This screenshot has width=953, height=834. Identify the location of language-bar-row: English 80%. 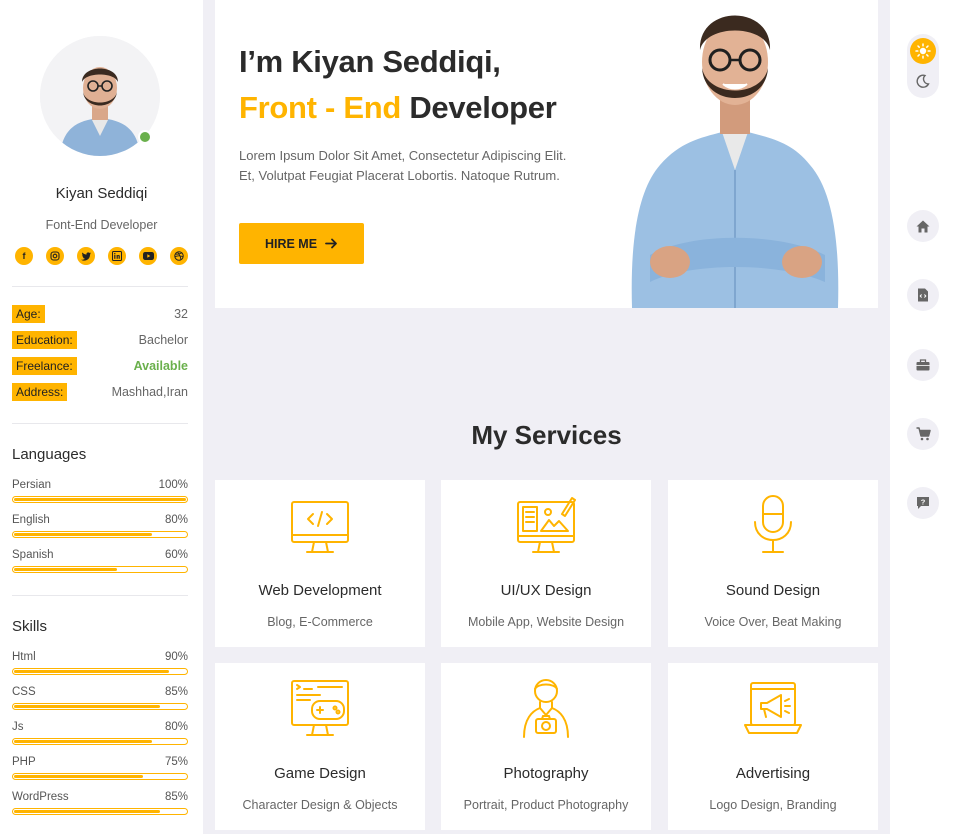
(100, 526).